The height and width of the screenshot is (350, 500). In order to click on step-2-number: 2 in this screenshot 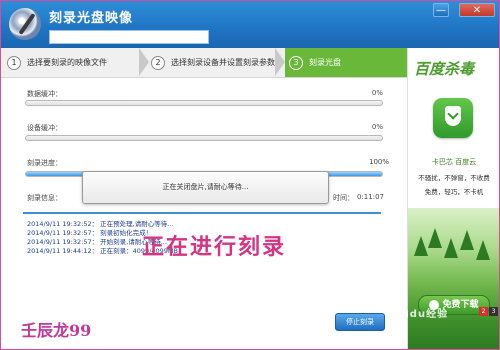, I will do `click(158, 62)`.